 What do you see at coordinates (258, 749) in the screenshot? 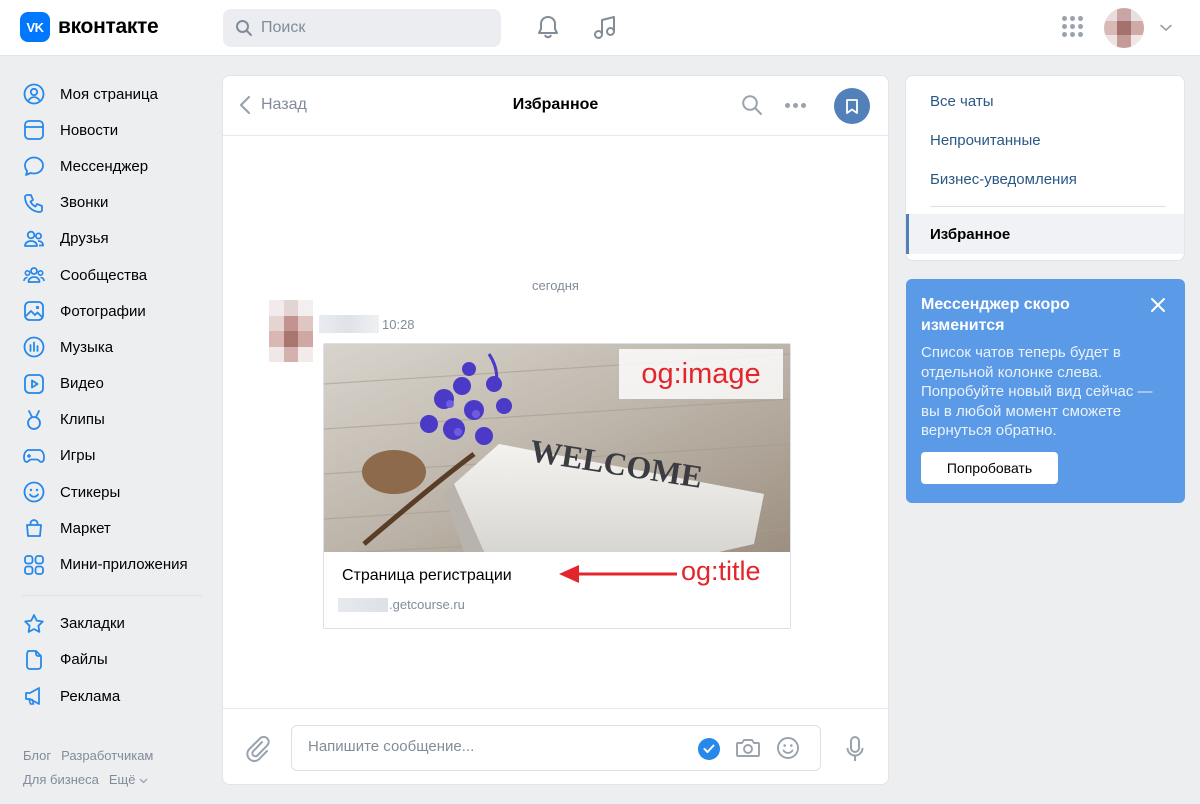
I see `attach-icon` at bounding box center [258, 749].